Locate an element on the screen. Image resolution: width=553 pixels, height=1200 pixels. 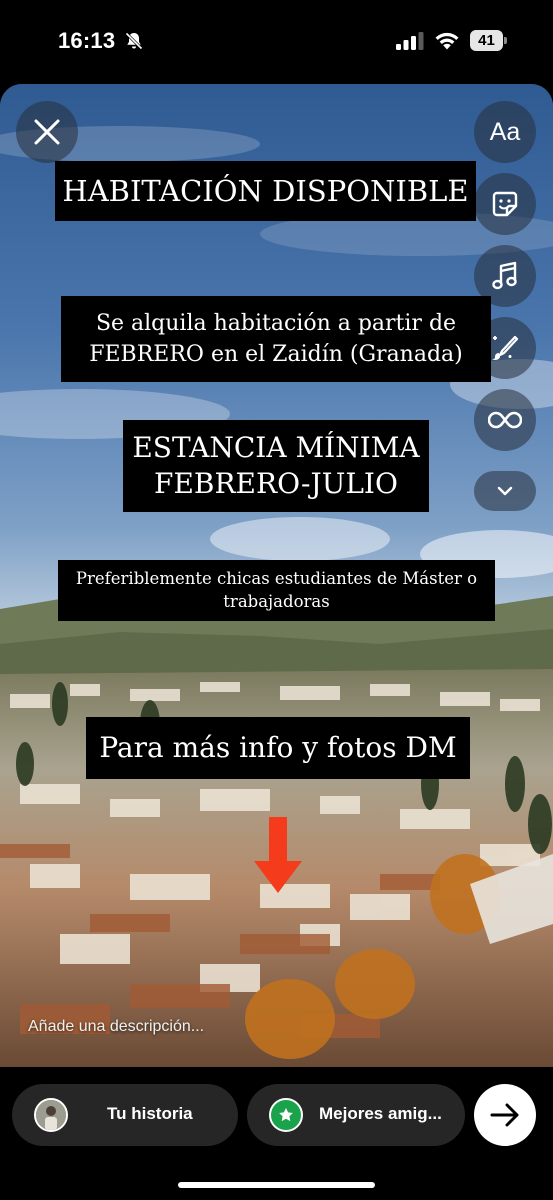
home-indicator is located at coordinates (276, 1185).